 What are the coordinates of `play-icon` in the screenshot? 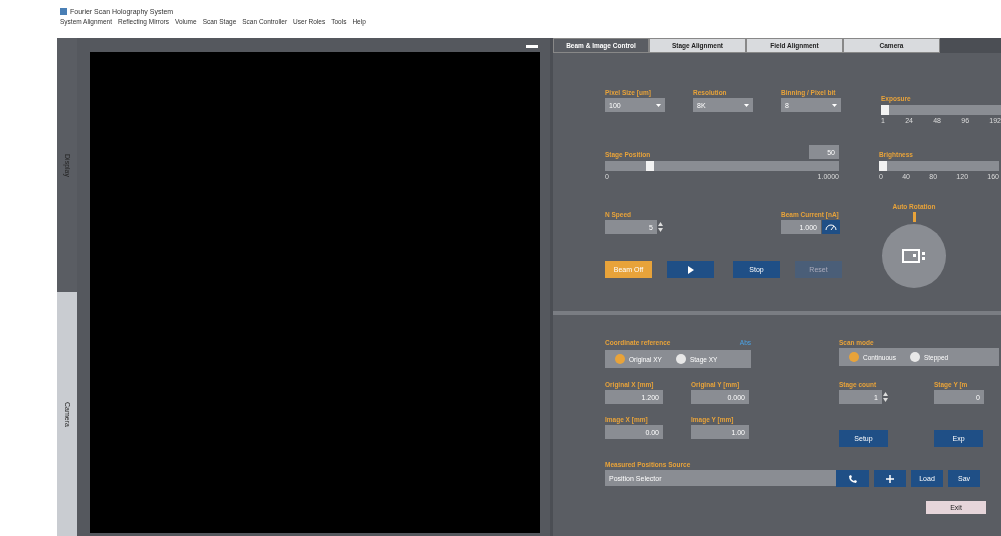 It's located at (690, 269).